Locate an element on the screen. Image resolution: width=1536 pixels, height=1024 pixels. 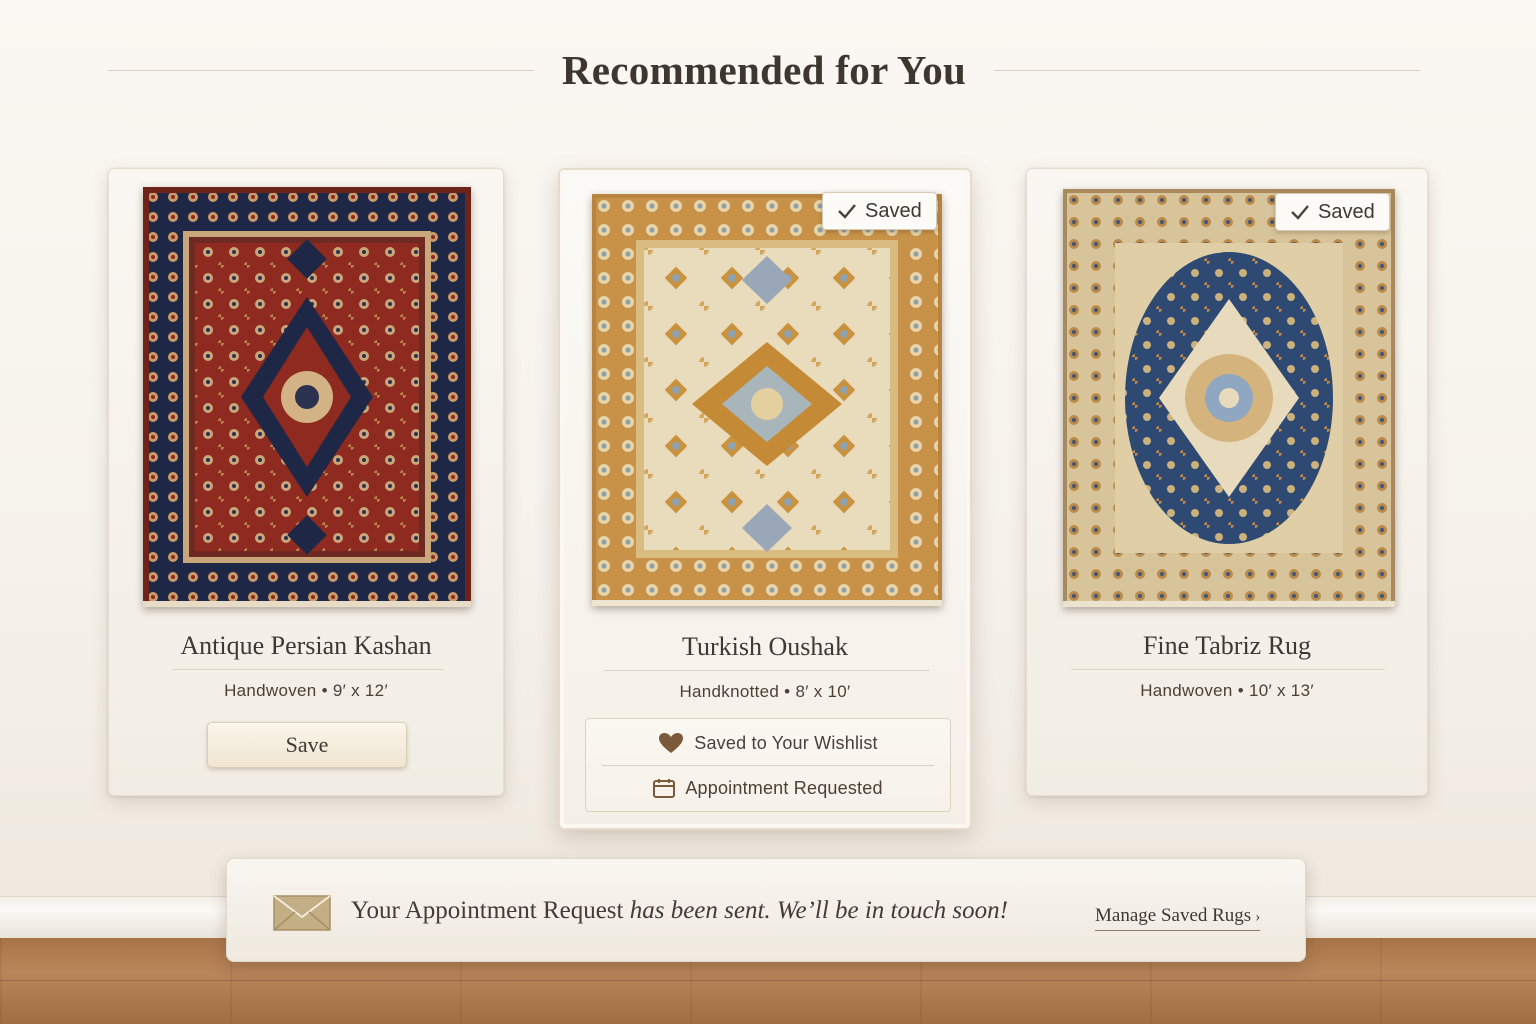
page-title: Recommended for You is located at coordinates (764, 70).